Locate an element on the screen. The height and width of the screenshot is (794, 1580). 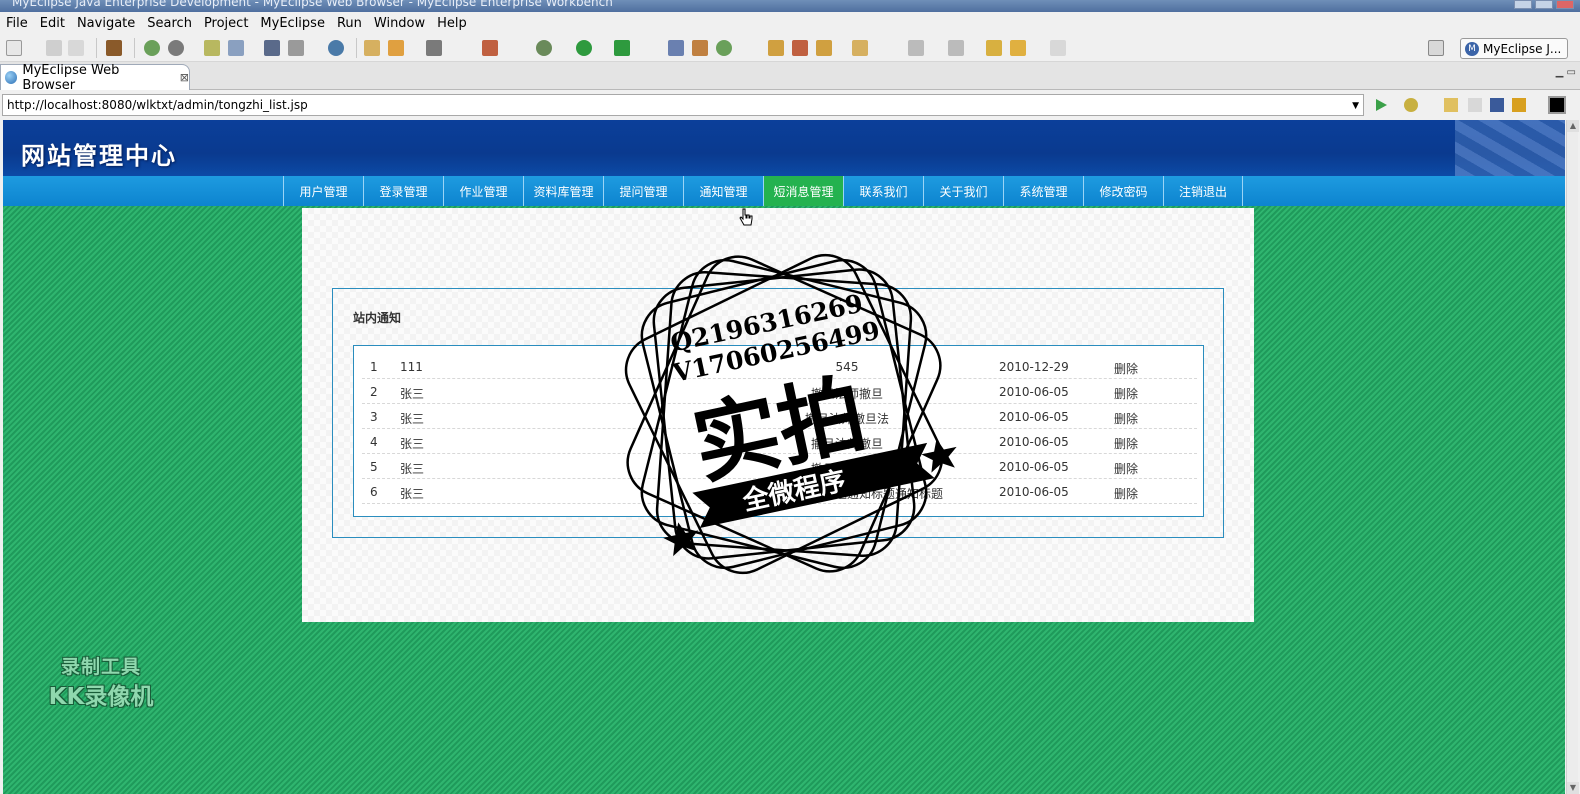
close-button is located at coordinates (1565, 4).